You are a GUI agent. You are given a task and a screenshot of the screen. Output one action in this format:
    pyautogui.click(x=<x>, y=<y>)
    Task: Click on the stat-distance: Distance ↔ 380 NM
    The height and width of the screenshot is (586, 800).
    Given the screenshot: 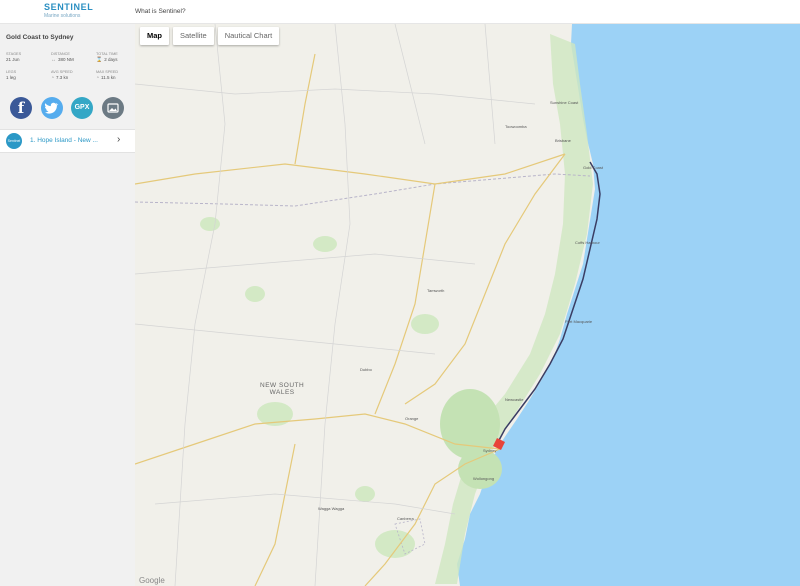 What is the action you would take?
    pyautogui.click(x=71, y=57)
    